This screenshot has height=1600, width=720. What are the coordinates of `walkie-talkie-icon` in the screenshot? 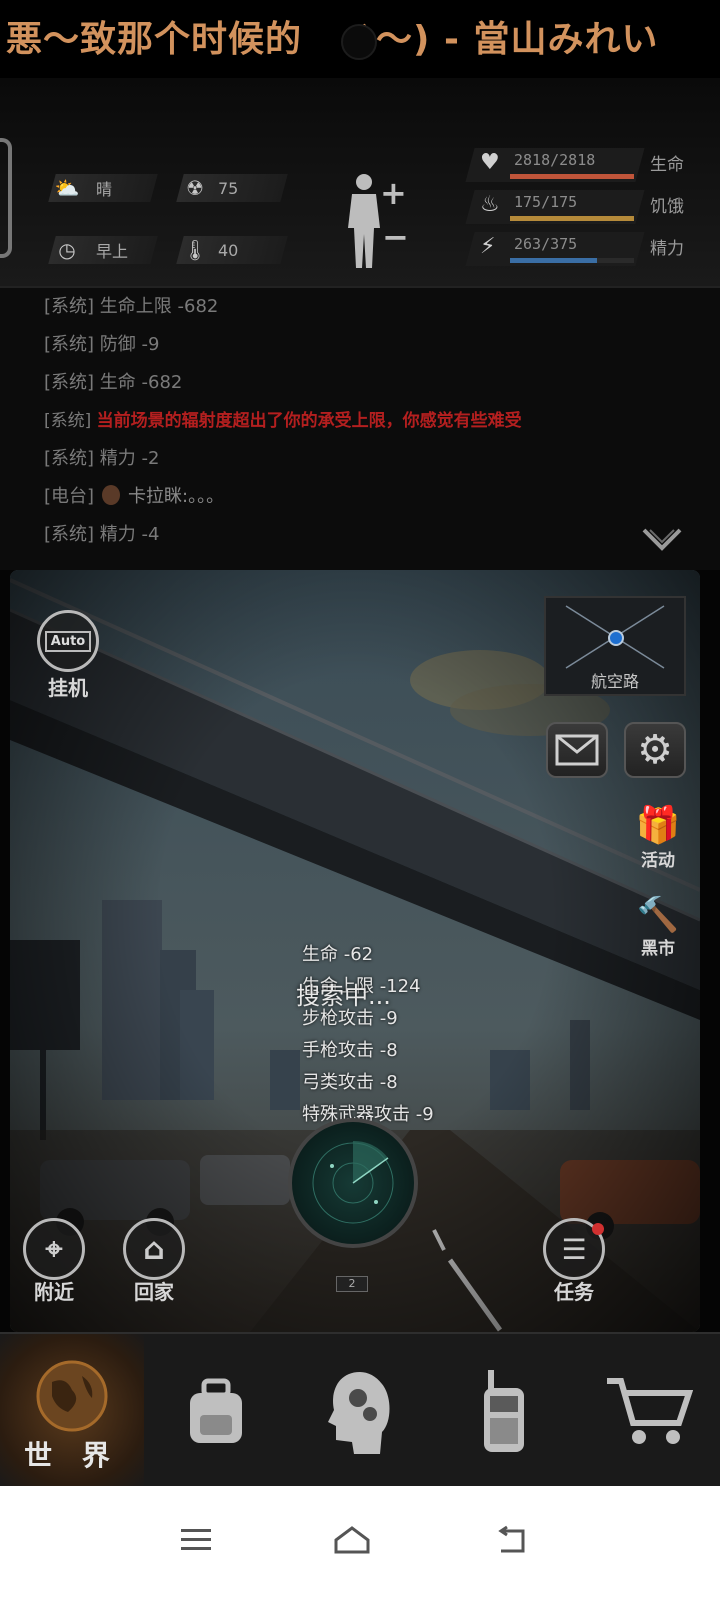 It's located at (504, 1411).